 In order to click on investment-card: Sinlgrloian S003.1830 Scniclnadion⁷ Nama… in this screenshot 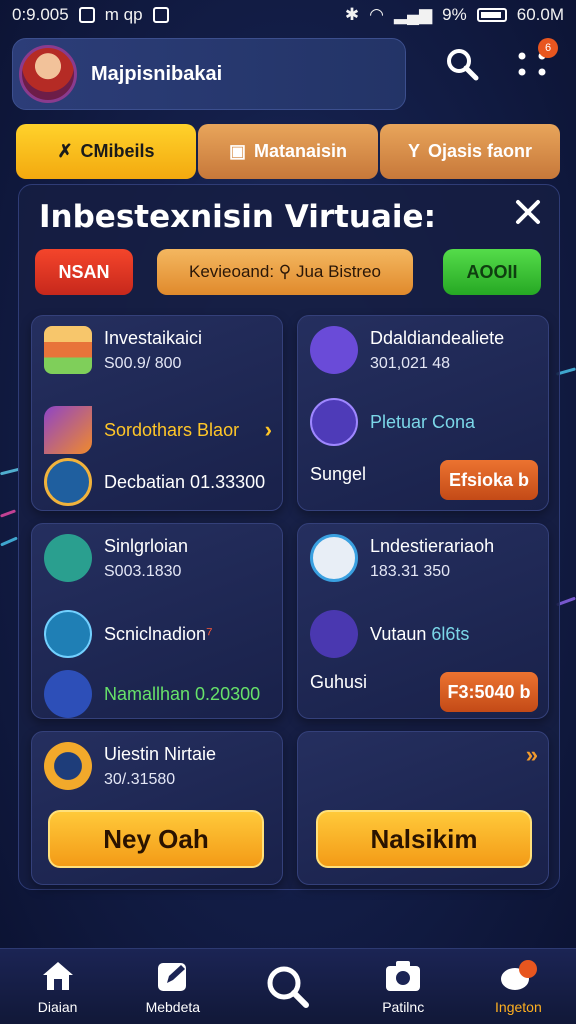, I will do `click(157, 621)`.